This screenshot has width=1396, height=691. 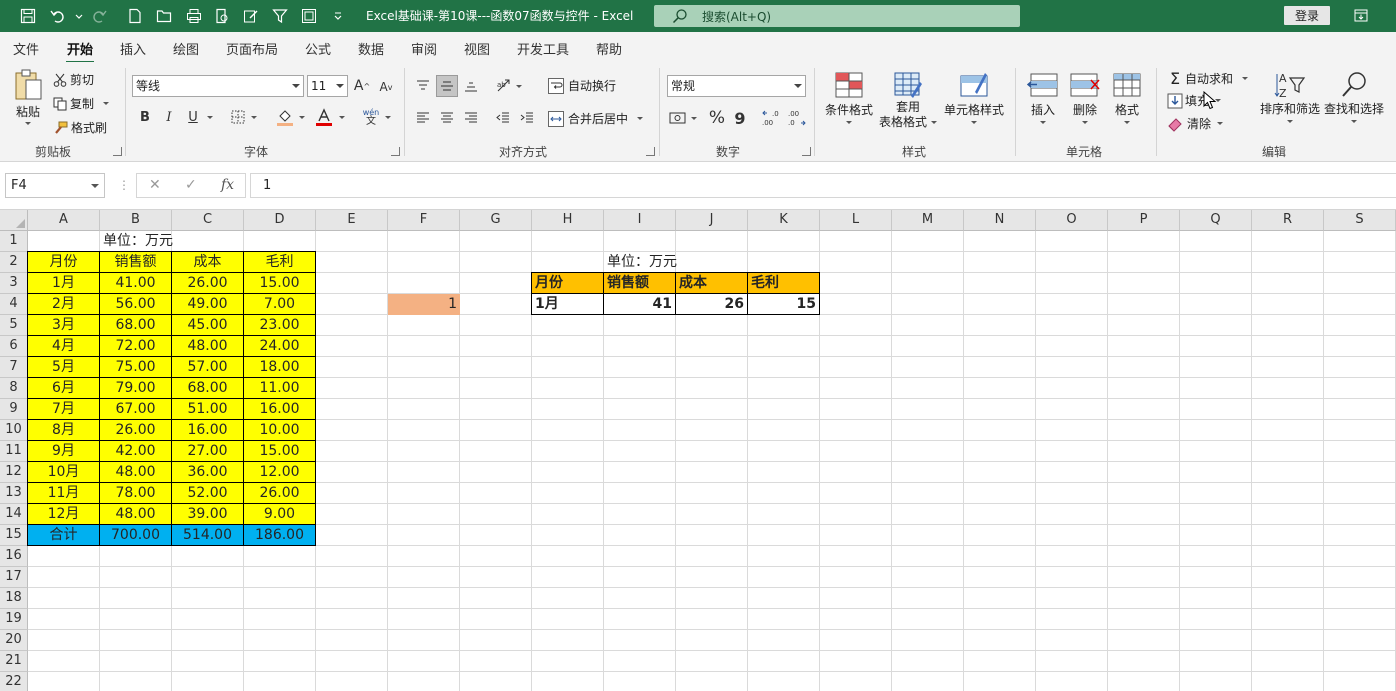 I want to click on table-cell: 36.00, so click(x=208, y=472).